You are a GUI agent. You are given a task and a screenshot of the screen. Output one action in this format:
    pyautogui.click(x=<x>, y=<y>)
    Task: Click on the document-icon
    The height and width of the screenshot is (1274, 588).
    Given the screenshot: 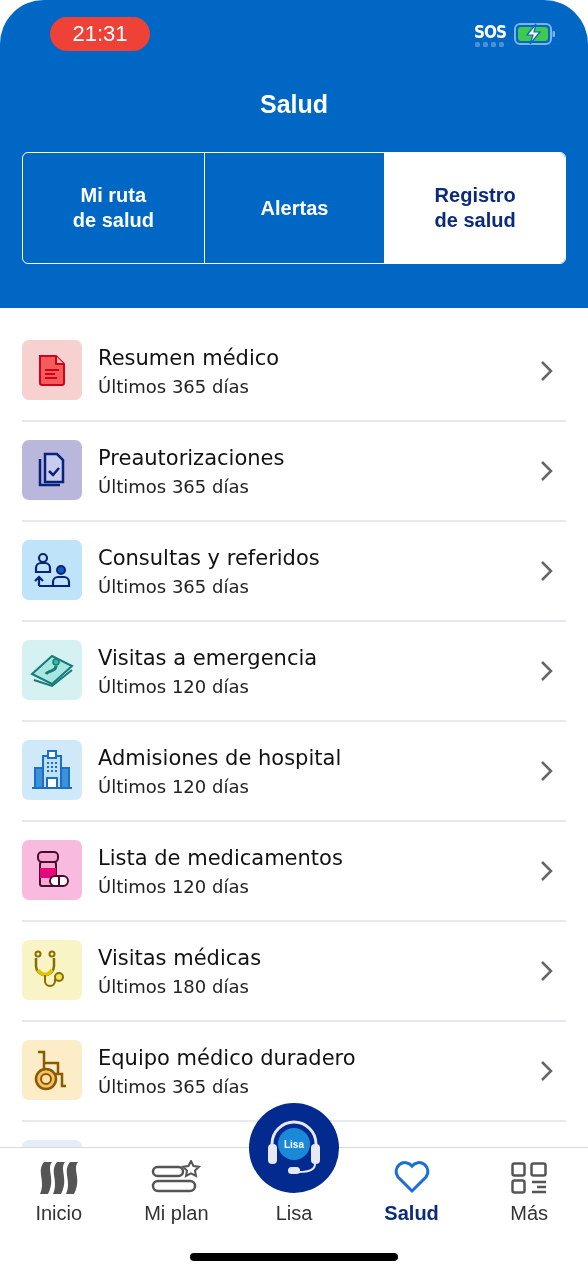 What is the action you would take?
    pyautogui.click(x=52, y=370)
    